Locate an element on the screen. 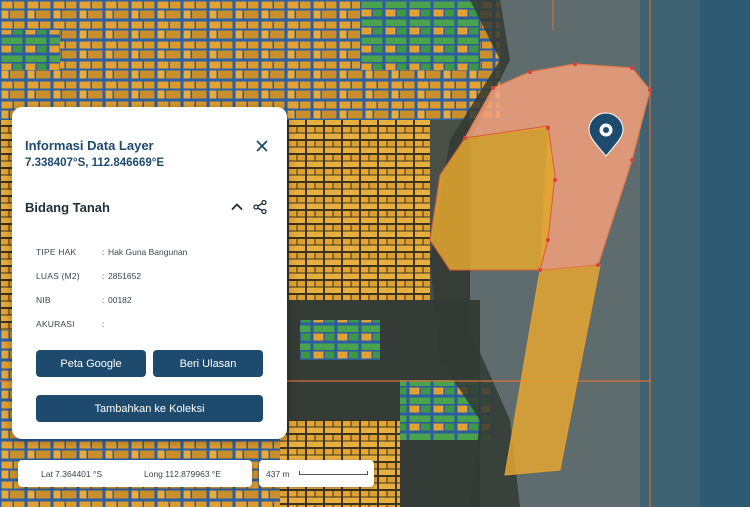 This screenshot has height=507, width=750. attribute-key: AKURASI is located at coordinates (55, 324).